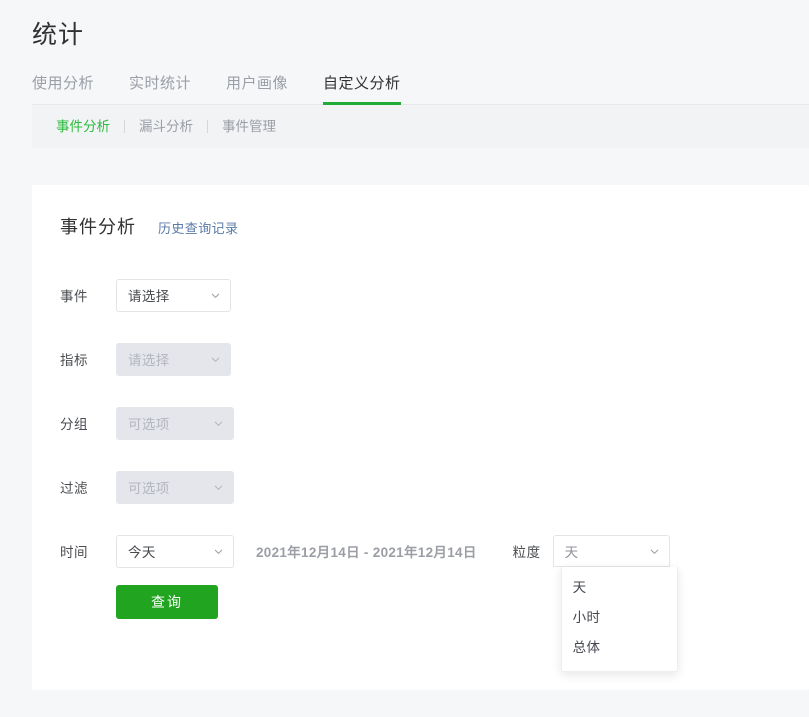 The width and height of the screenshot is (809, 717). I want to click on group-select: 可选项, so click(175, 423).